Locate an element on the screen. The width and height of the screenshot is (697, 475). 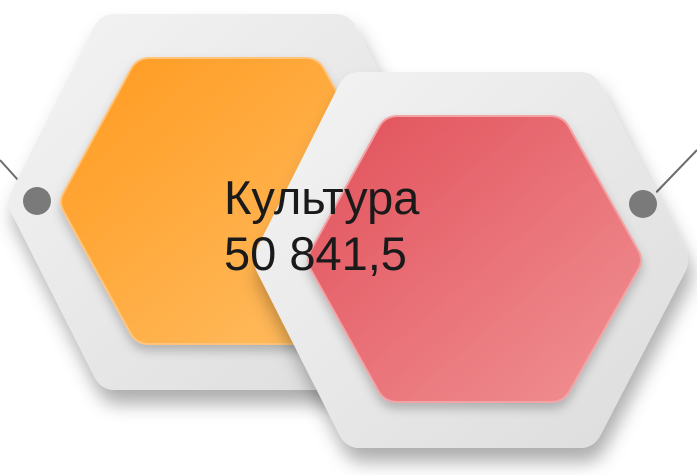
left-connector-dot is located at coordinates (37, 201).